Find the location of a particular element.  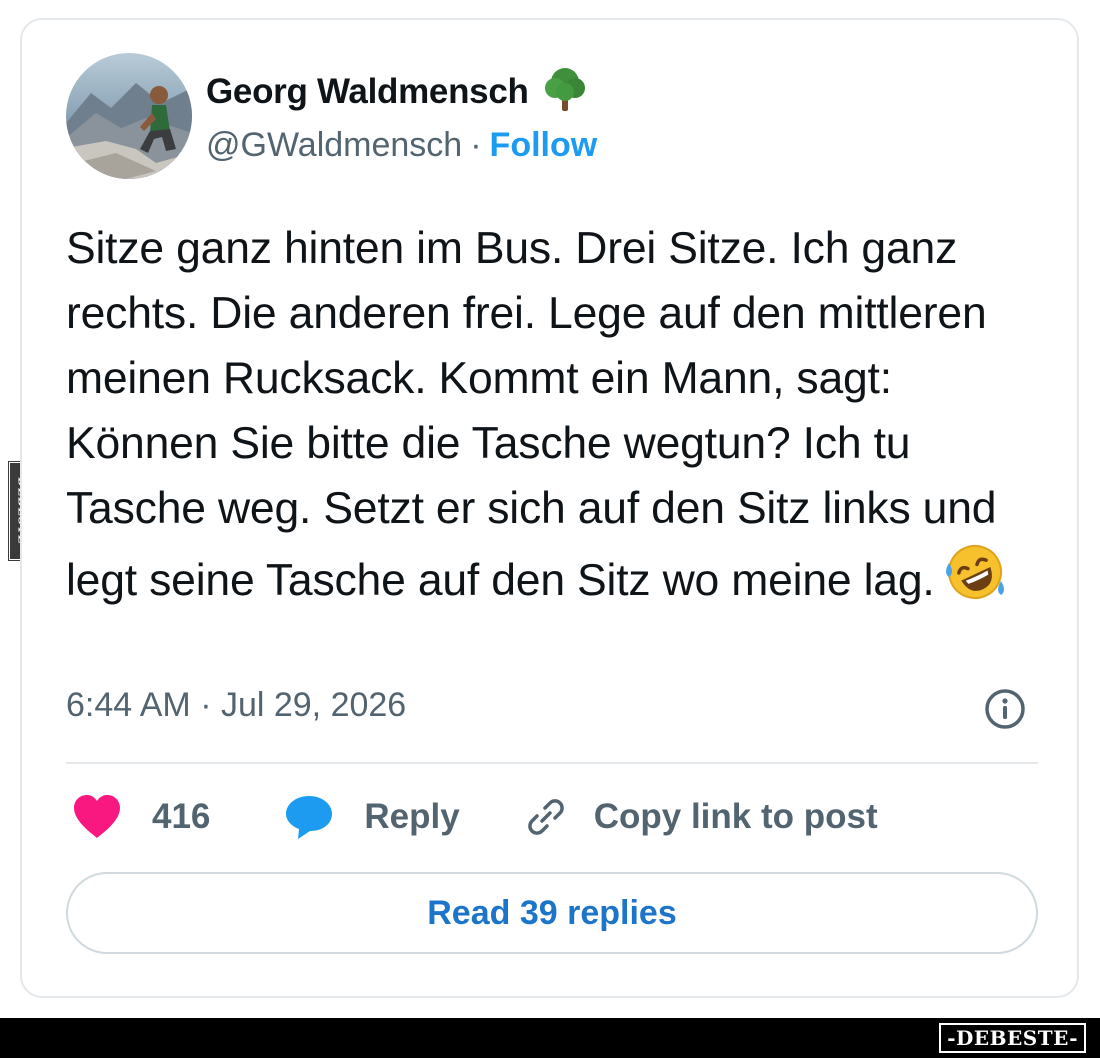

speech-bubble-icon is located at coordinates (309, 817).